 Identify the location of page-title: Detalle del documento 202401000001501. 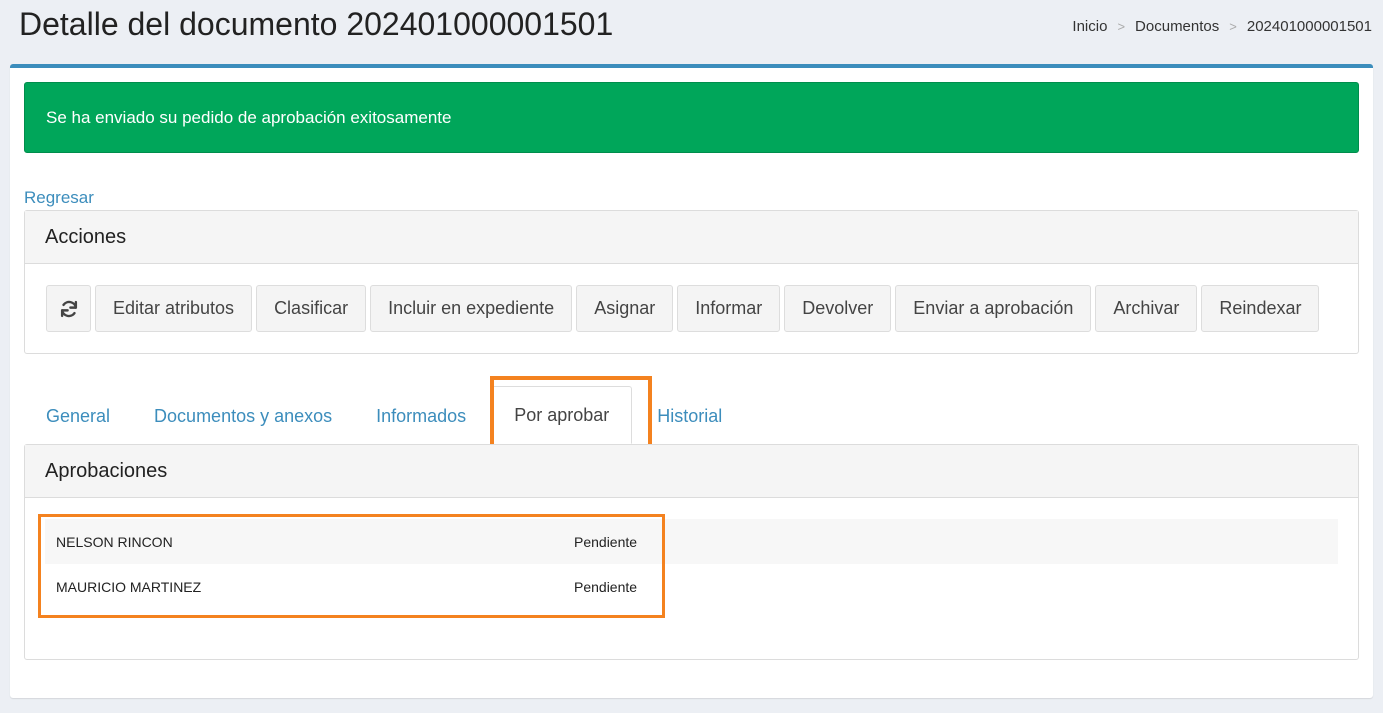
(316, 24).